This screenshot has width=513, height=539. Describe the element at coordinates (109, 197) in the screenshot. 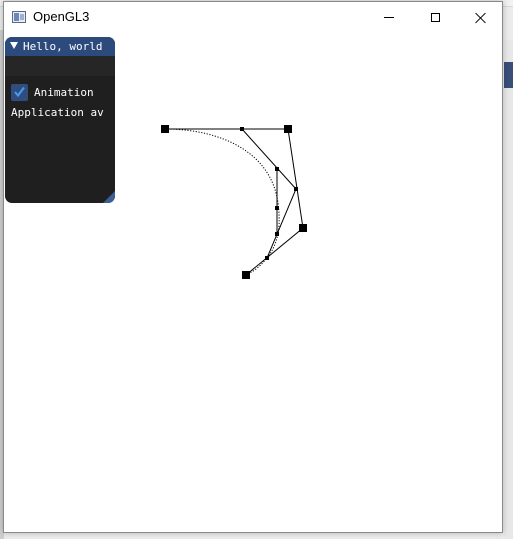

I see `resize-grip-icon` at that location.